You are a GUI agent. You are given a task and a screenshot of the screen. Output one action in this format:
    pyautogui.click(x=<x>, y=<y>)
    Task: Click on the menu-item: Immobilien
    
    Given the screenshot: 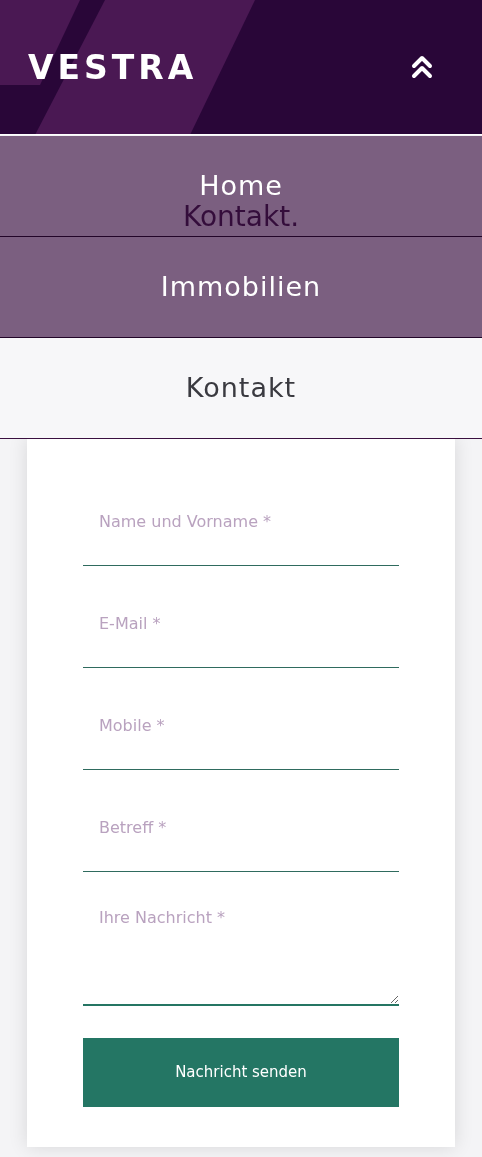 What is the action you would take?
    pyautogui.click(x=241, y=287)
    